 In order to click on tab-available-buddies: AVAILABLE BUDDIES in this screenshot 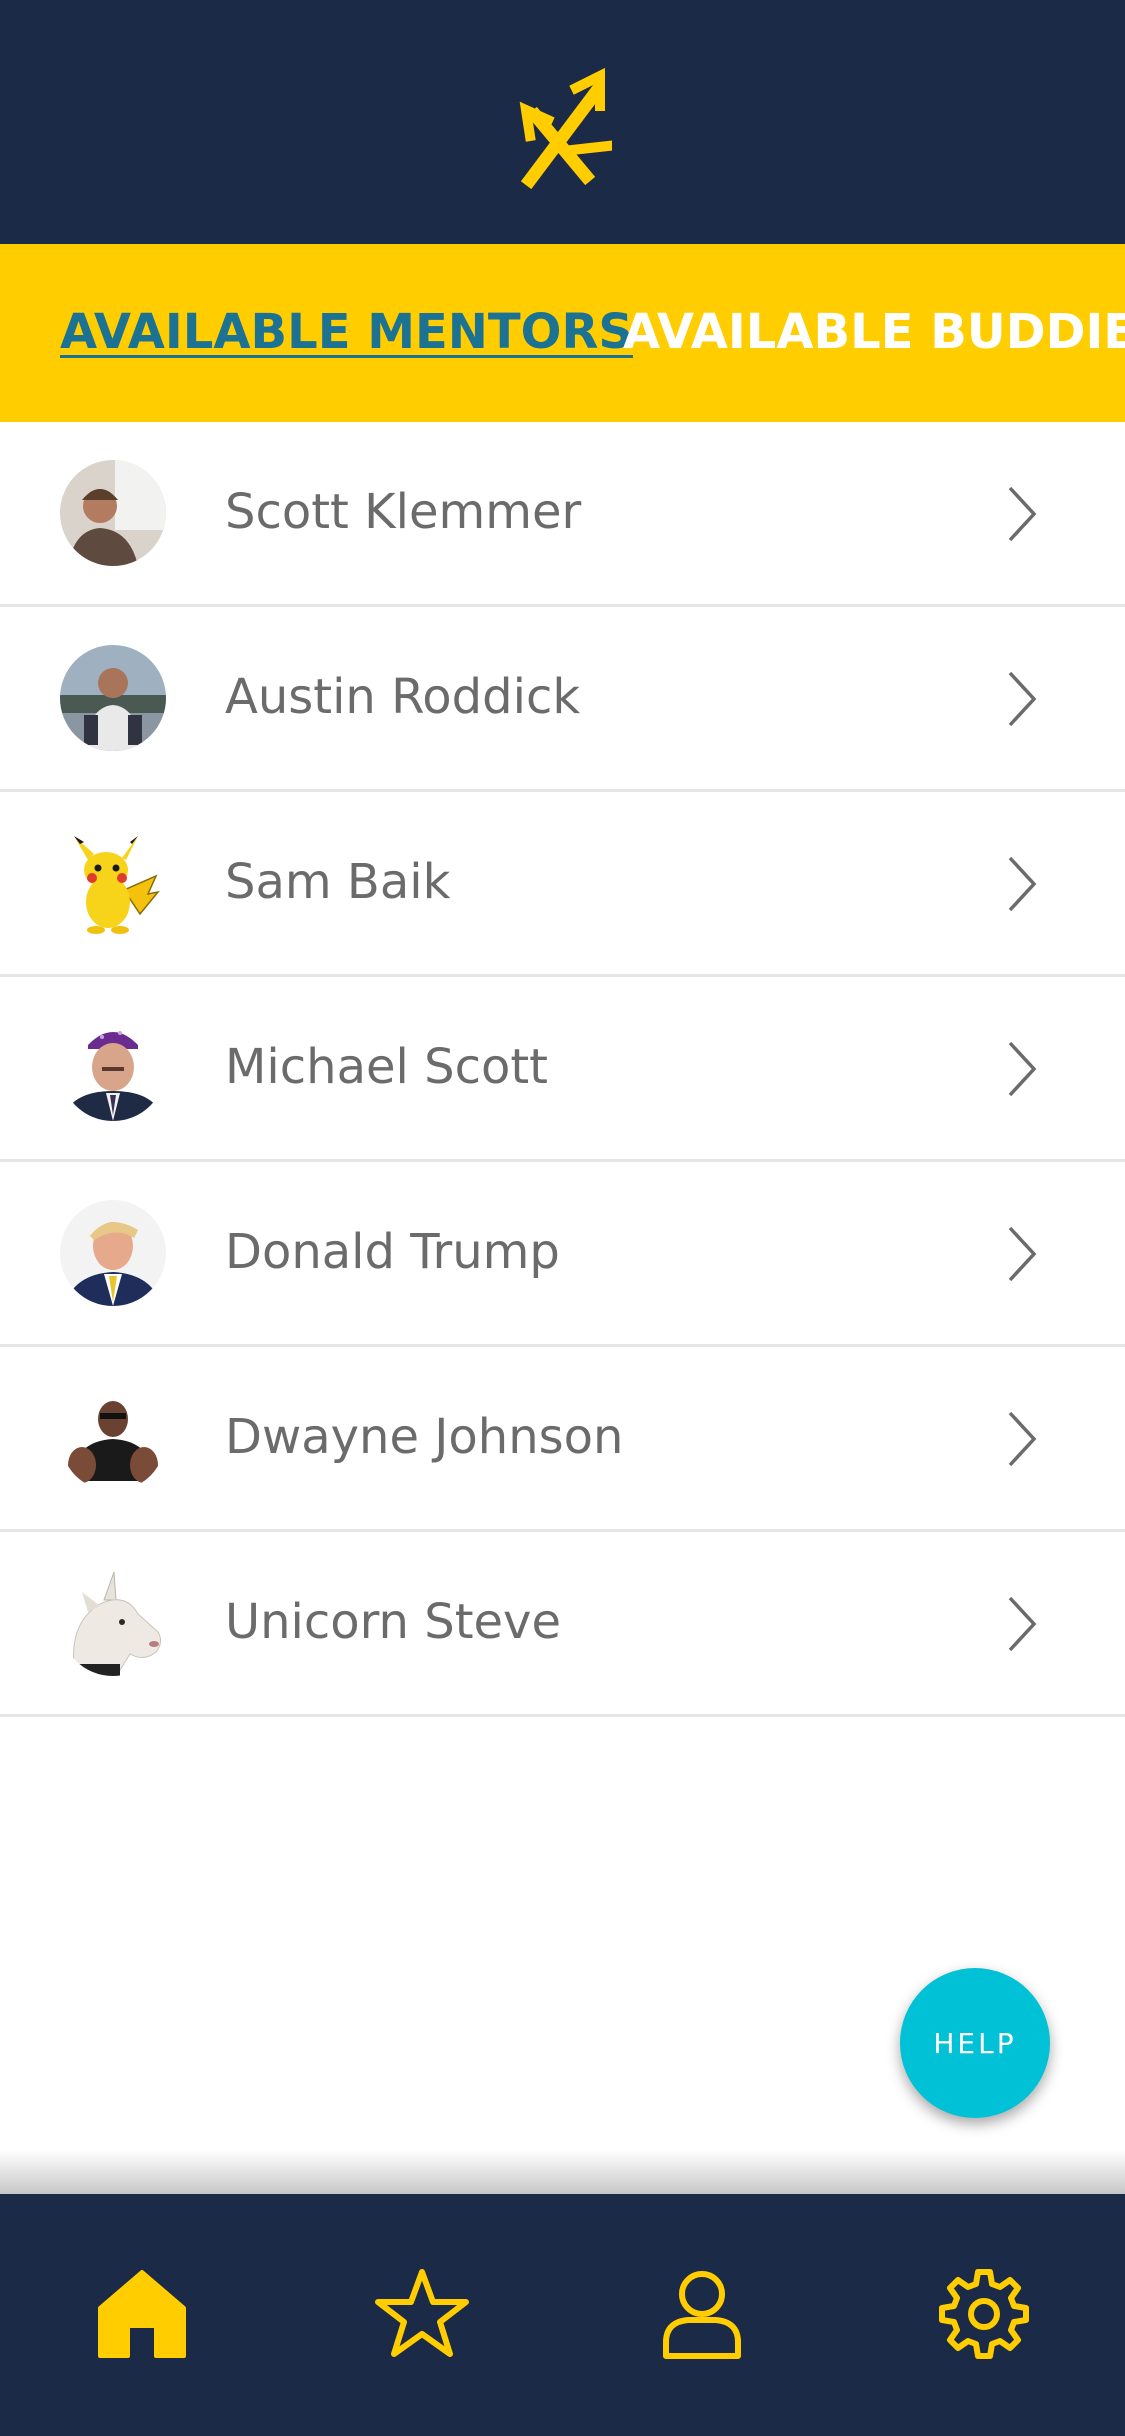, I will do `click(874, 332)`.